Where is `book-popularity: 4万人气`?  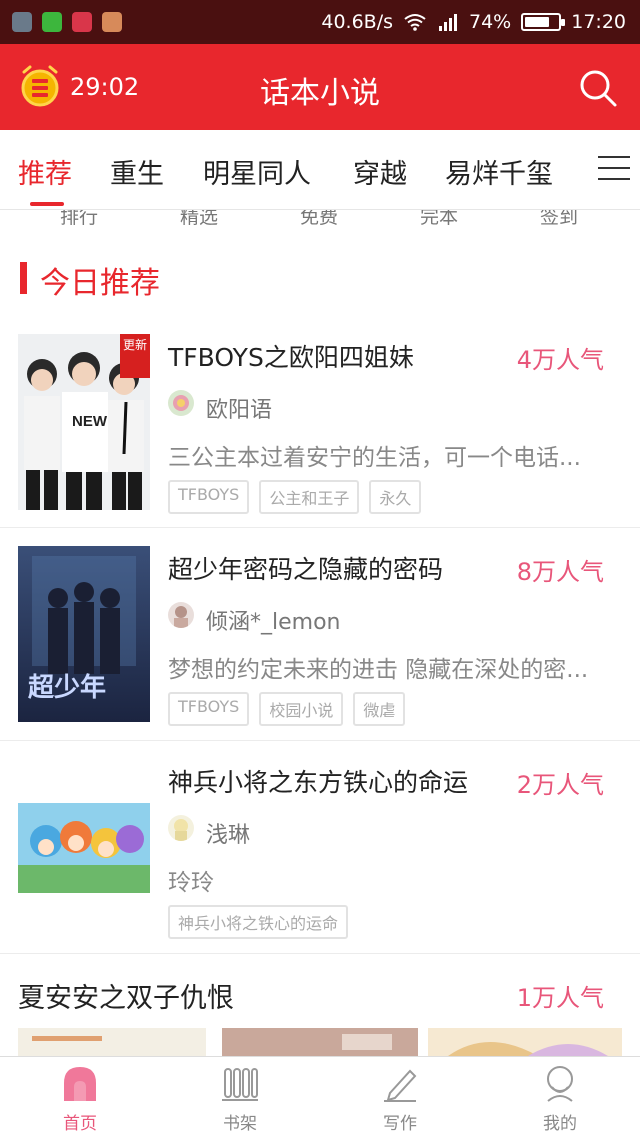 book-popularity: 4万人气 is located at coordinates (560, 360).